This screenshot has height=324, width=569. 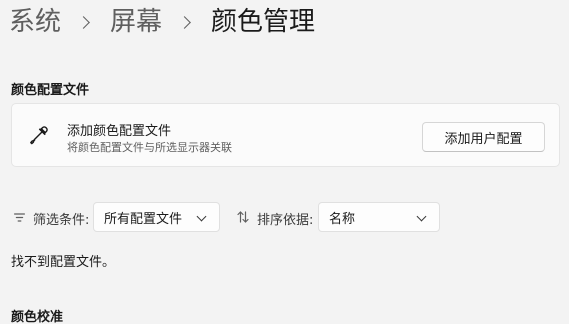 I want to click on breadcrumb: 系统 屏幕 颜色管理, so click(x=162, y=22).